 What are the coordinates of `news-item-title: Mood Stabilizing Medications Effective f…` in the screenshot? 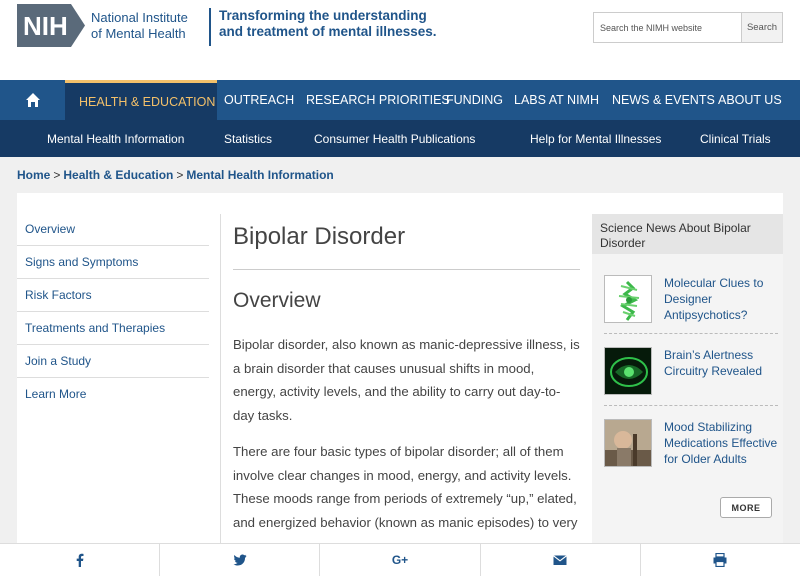 It's located at (721, 443).